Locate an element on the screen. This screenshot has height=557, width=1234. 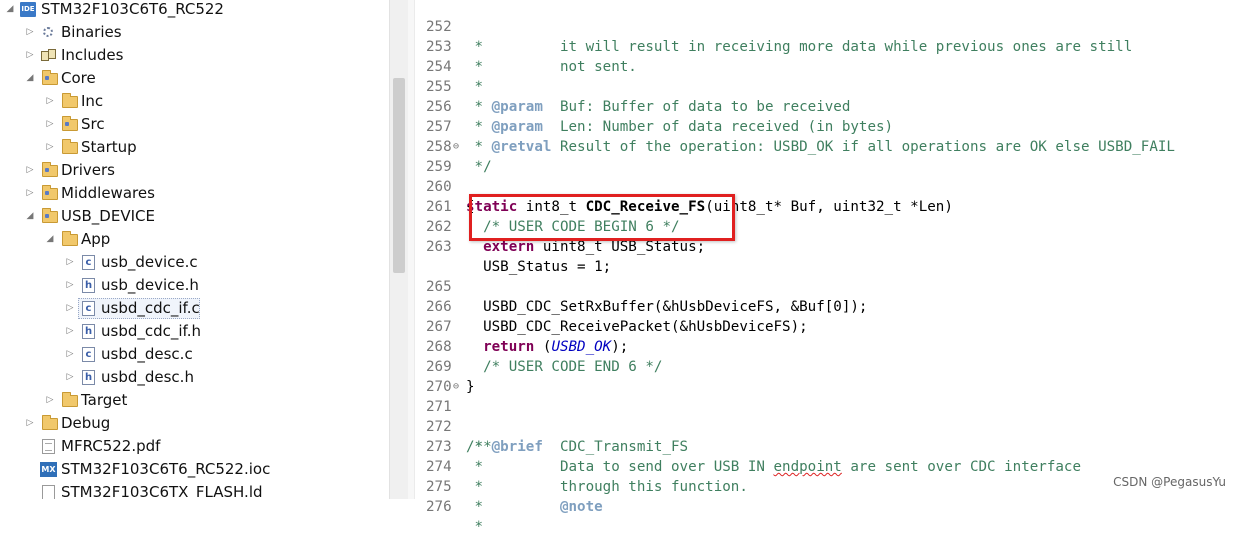
tree-item-usbd-desc-h: ▷ h usbd_desc.h is located at coordinates (194, 377).